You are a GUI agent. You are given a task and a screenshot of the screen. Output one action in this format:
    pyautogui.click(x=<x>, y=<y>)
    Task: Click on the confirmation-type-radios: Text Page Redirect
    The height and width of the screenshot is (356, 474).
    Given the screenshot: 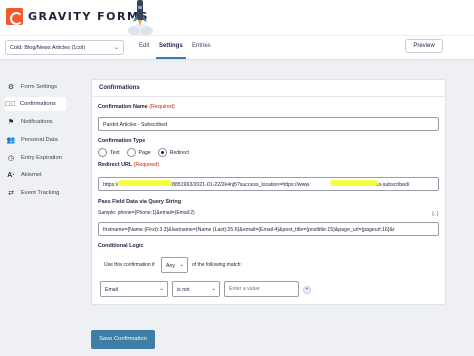 What is the action you would take?
    pyautogui.click(x=147, y=152)
    